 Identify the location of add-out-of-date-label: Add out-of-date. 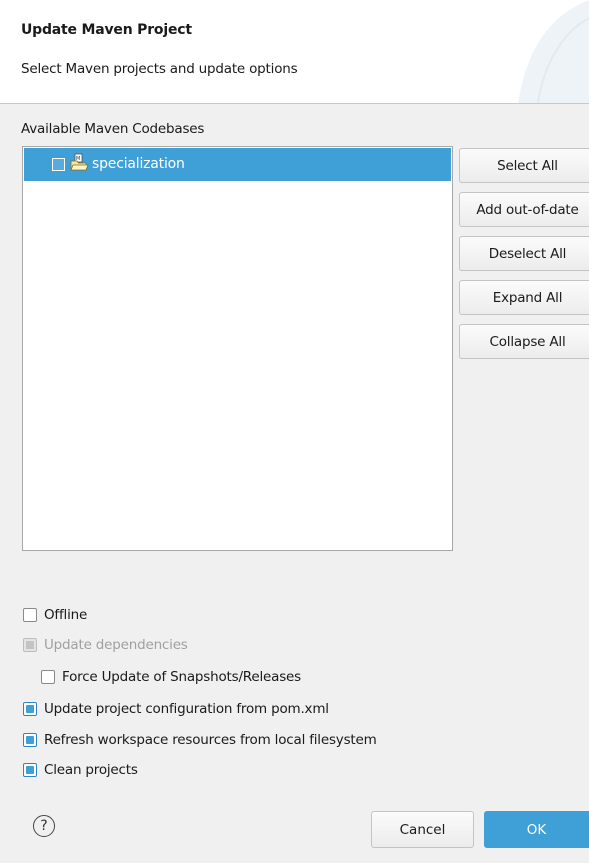
(527, 209).